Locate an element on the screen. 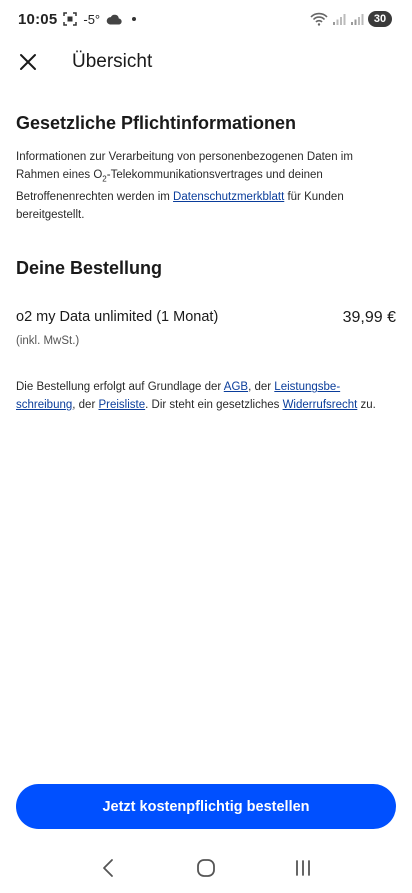 This screenshot has width=412, height=893. order-row: o2 my Data unlimited (1 Monat) 39,99 € is located at coordinates (206, 318).